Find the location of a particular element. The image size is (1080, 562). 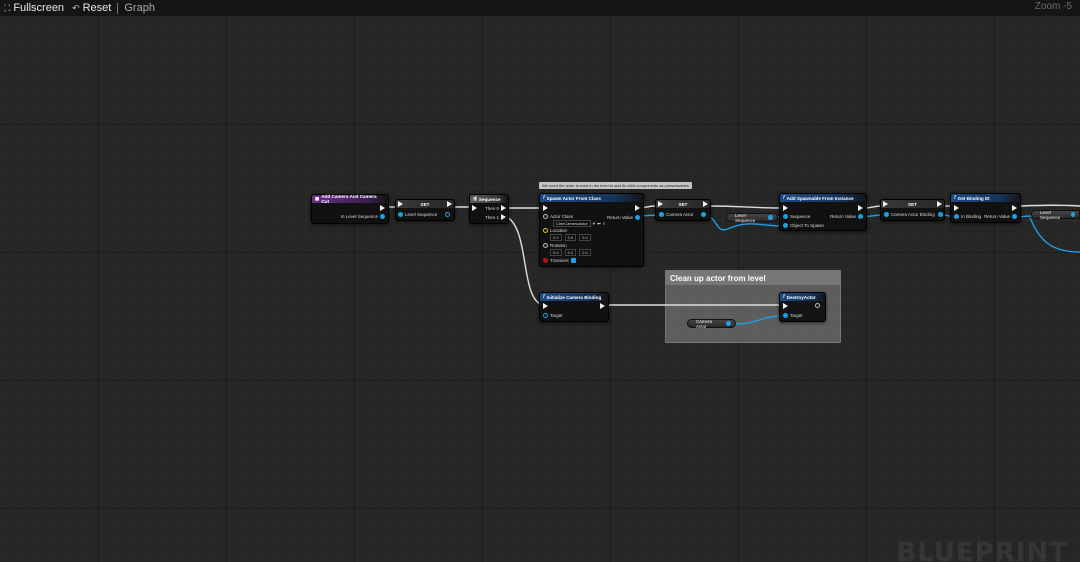

transient-checkbox is located at coordinates (573, 260).